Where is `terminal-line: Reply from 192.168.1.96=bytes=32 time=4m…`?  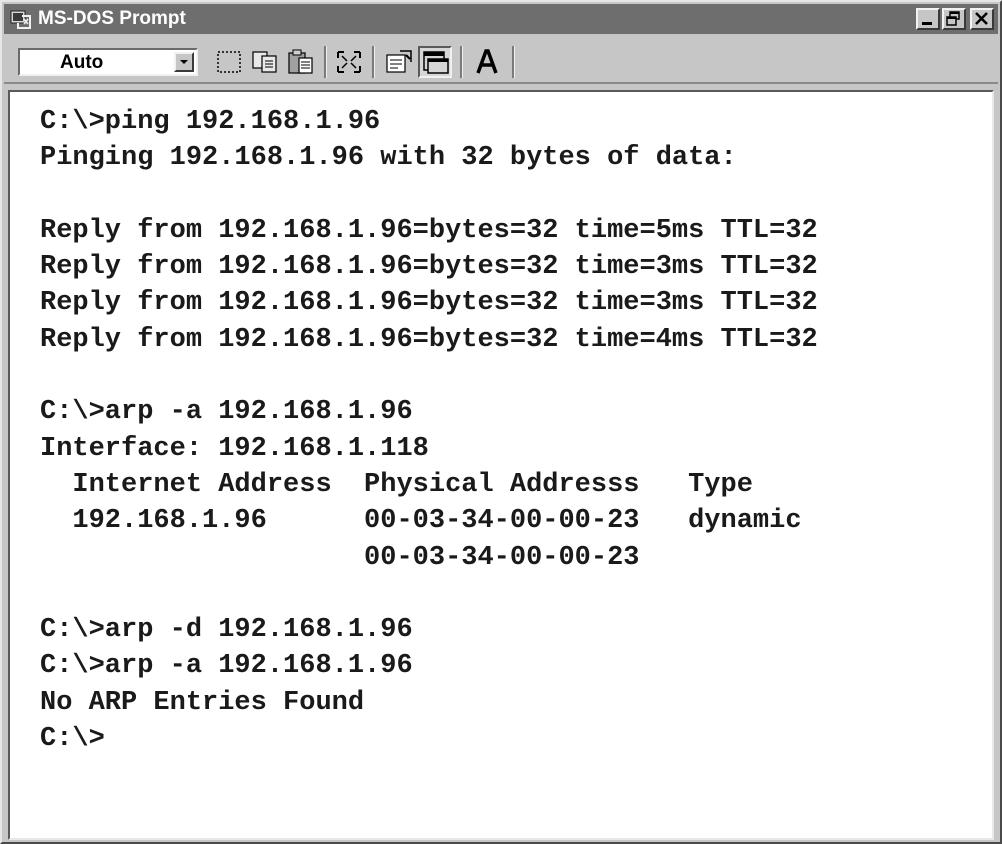
terminal-line: Reply from 192.168.1.96=bytes=32 time=4m… is located at coordinates (429, 339).